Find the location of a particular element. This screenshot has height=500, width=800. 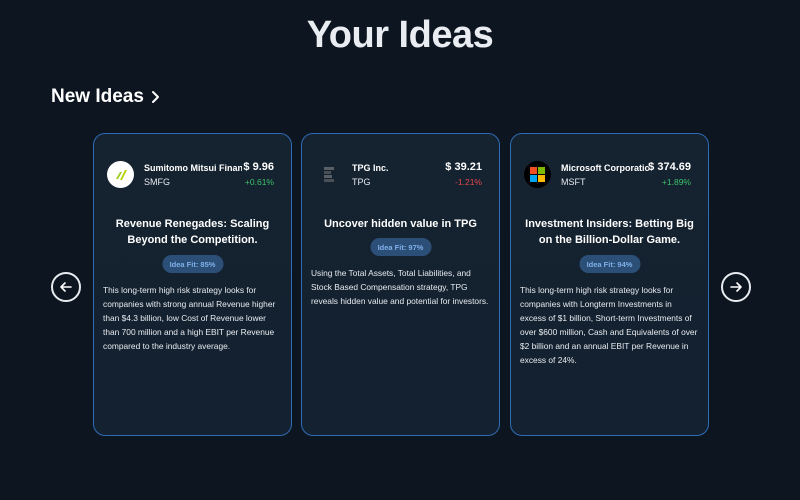

ticker-symbol: SMFG is located at coordinates (157, 182).